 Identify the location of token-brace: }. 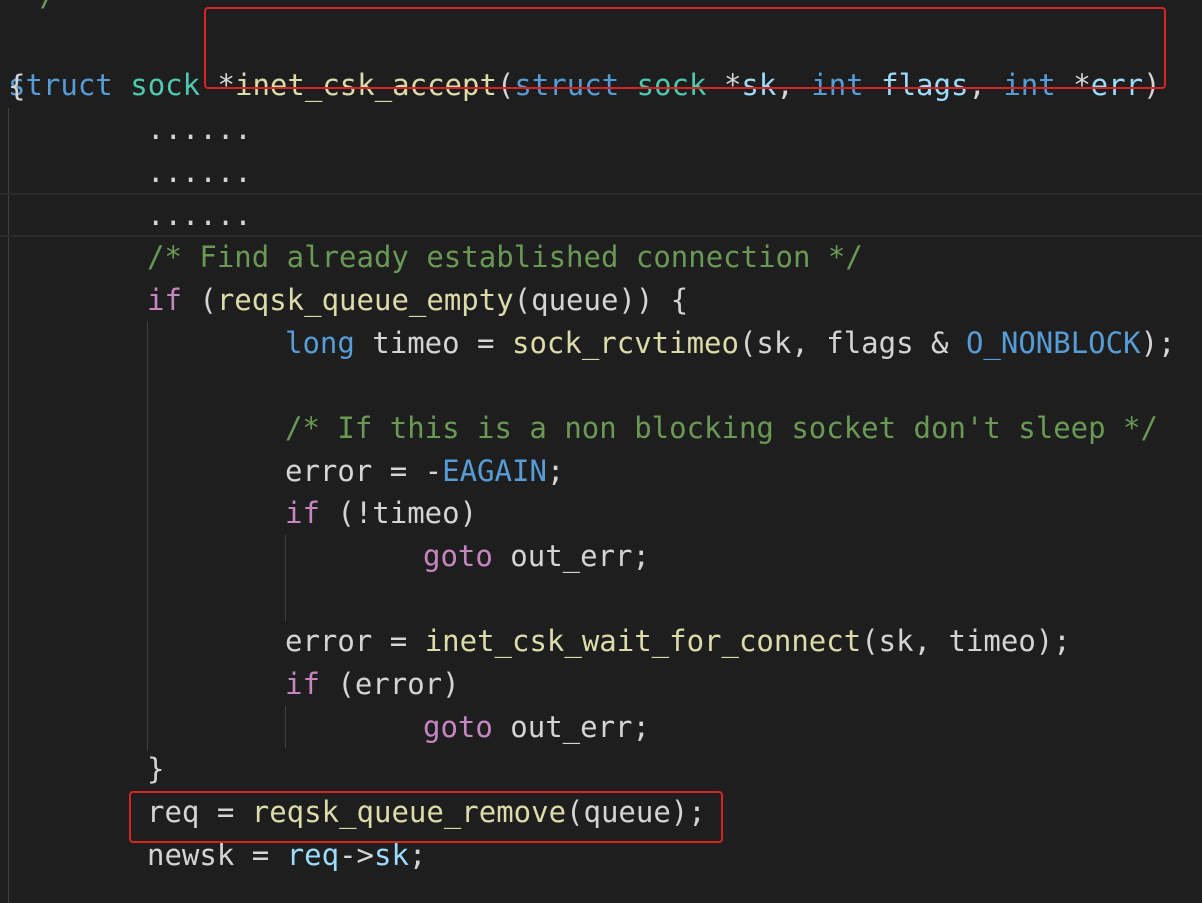
(156, 769).